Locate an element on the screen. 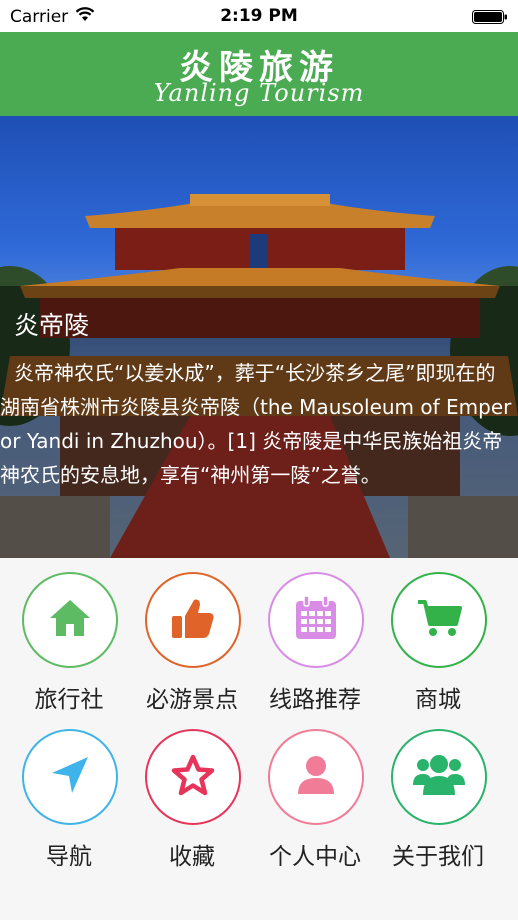 This screenshot has width=518, height=920. grid-item-favorites: 收藏 is located at coordinates (192, 792).